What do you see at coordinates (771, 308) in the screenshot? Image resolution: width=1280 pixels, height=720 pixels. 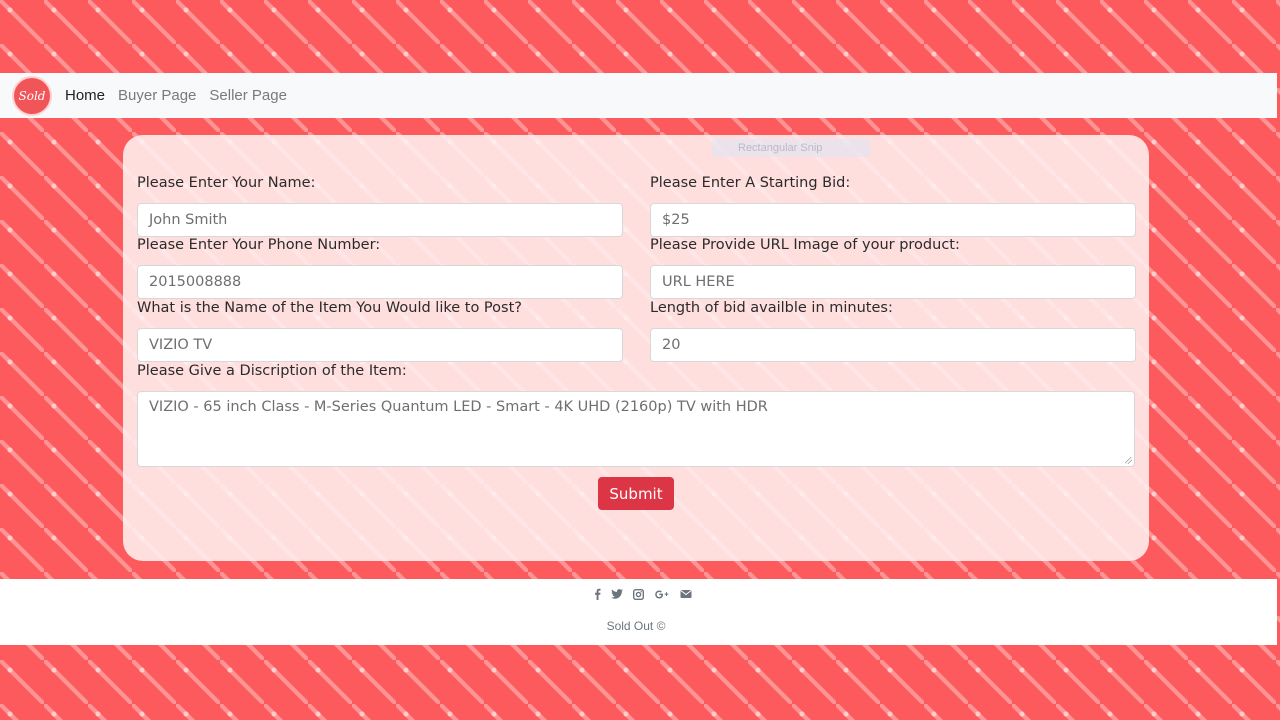 I see `bid-length-label: Length of bid availble in minutes:` at bounding box center [771, 308].